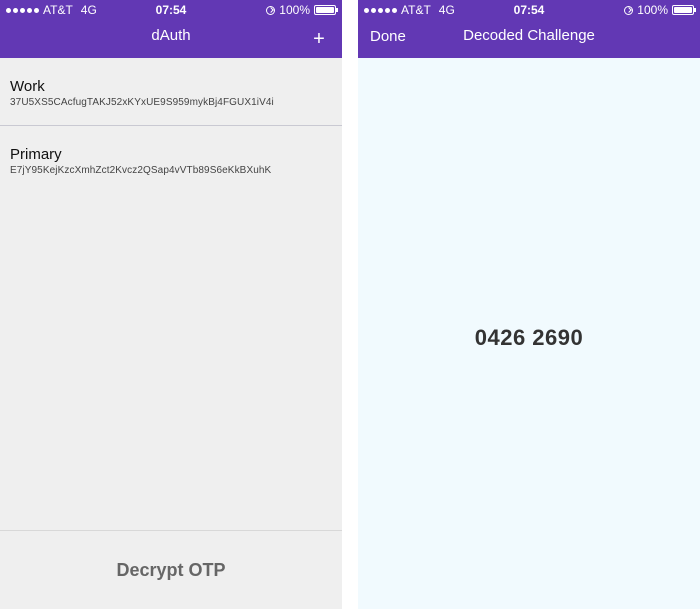 The height and width of the screenshot is (609, 700). I want to click on plus-icon: +, so click(319, 39).